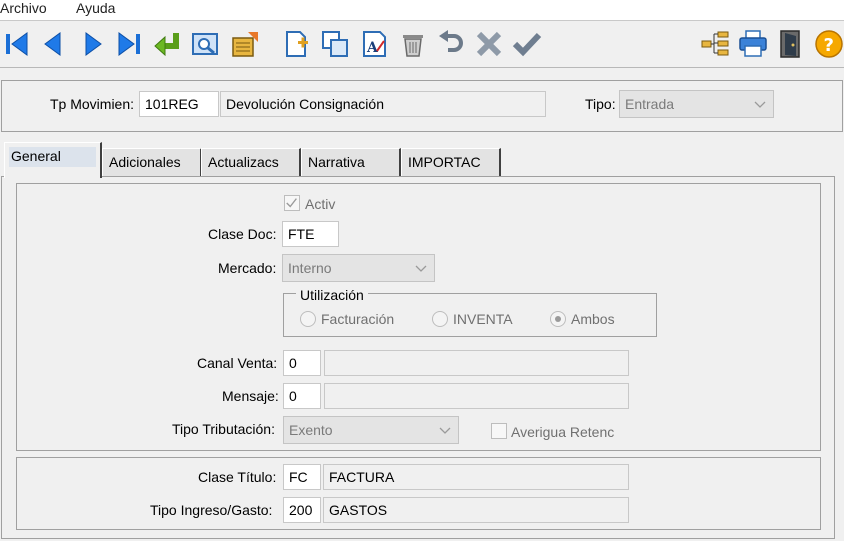  What do you see at coordinates (297, 44) in the screenshot?
I see `new-document-icon` at bounding box center [297, 44].